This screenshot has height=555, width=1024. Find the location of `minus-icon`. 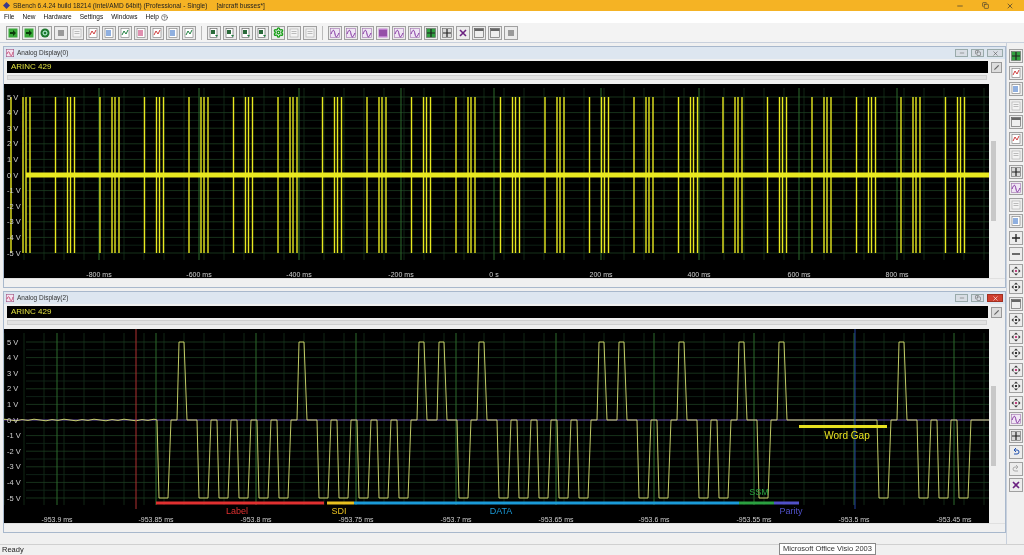

minus-icon is located at coordinates (1015, 254).